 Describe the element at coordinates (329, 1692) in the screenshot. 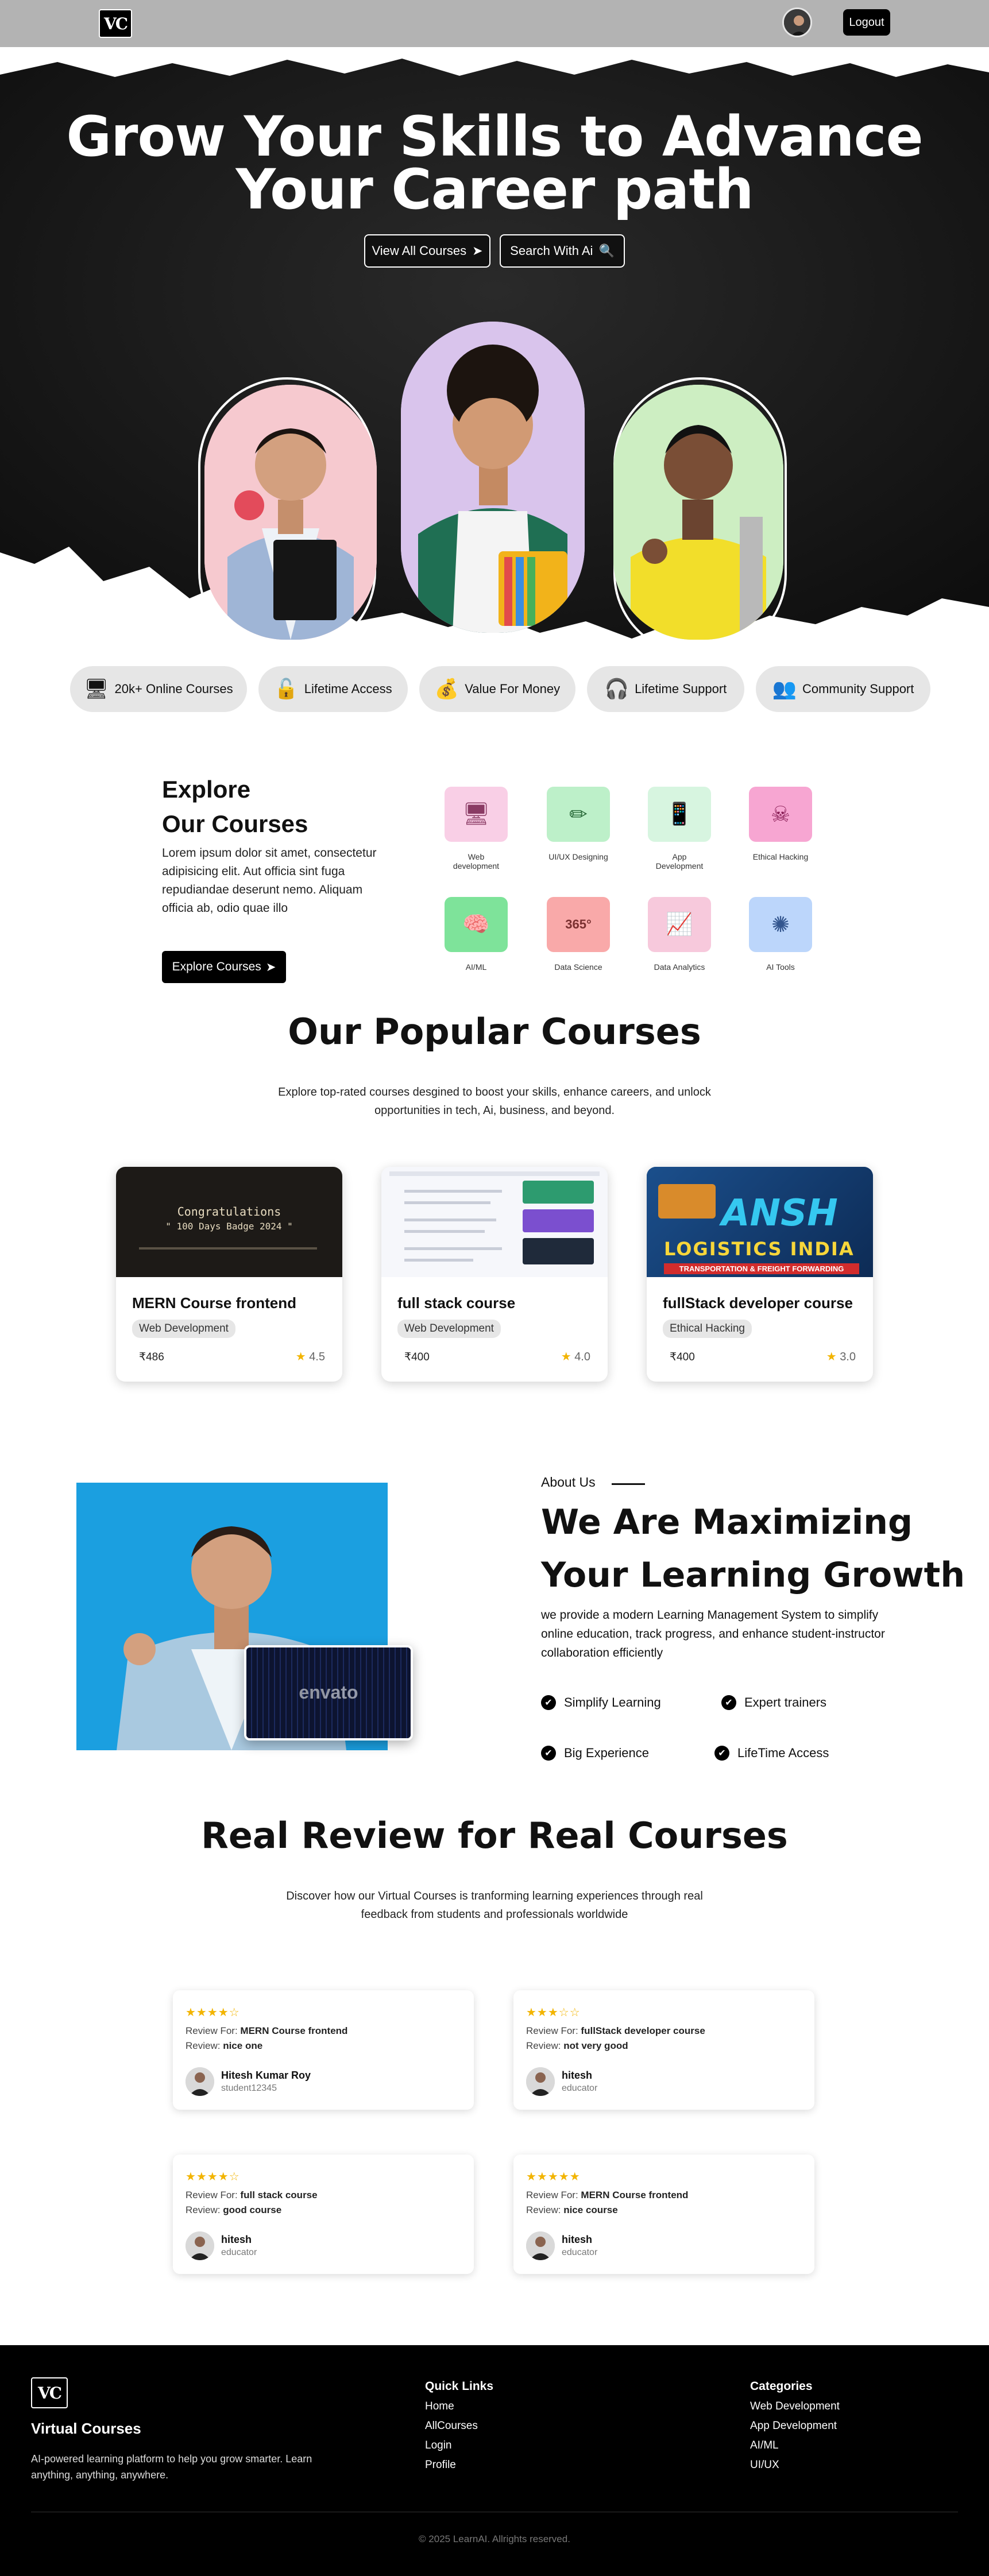

I see `overlay-watermark: envato` at that location.